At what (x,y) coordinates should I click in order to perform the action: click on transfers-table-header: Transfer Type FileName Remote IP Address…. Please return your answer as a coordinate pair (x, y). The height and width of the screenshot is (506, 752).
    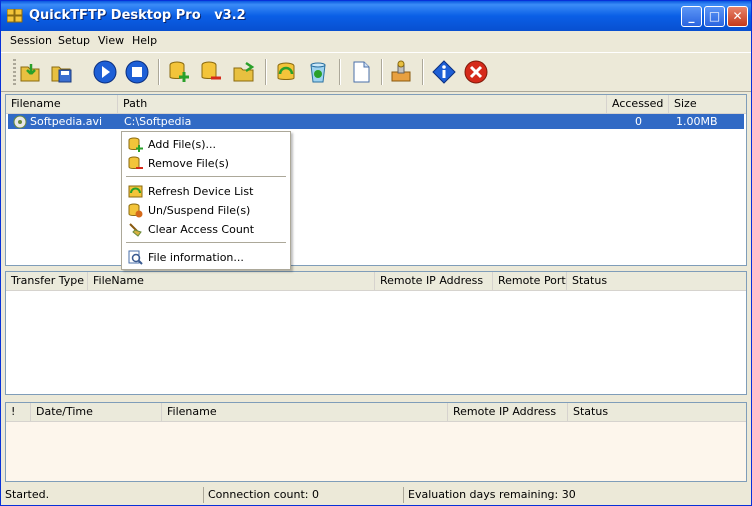
    Looking at the image, I should click on (376, 281).